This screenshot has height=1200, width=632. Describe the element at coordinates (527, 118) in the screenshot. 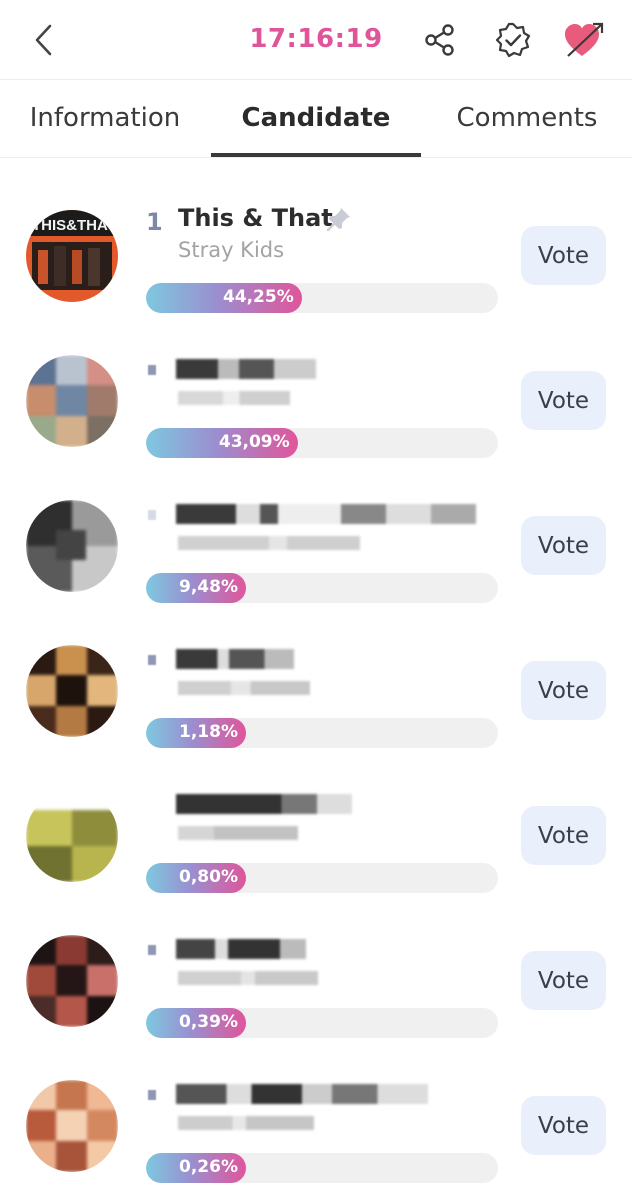

I see `tab-comments: Comments` at that location.